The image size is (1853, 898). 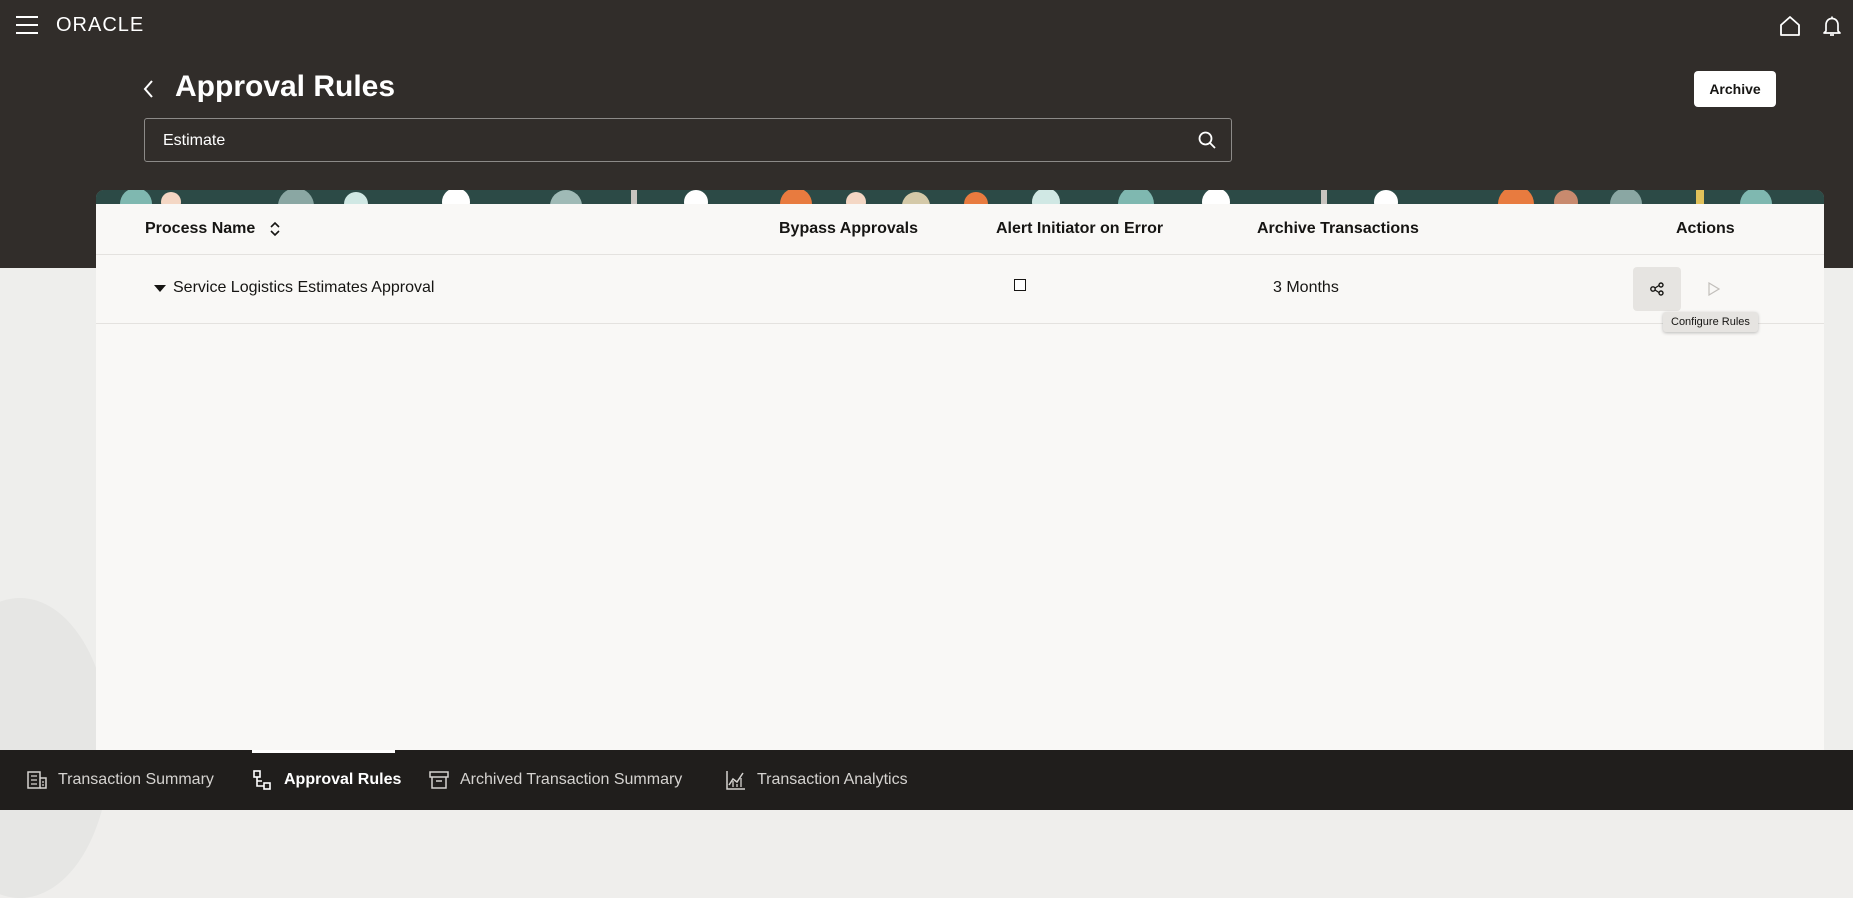 What do you see at coordinates (439, 780) in the screenshot?
I see `archive-box-icon` at bounding box center [439, 780].